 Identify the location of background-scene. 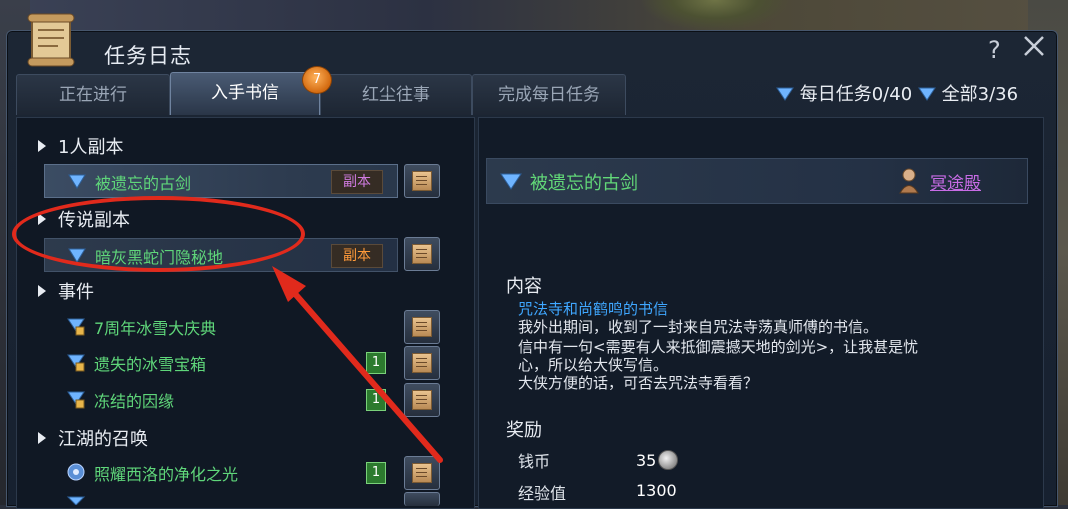
(534, 15).